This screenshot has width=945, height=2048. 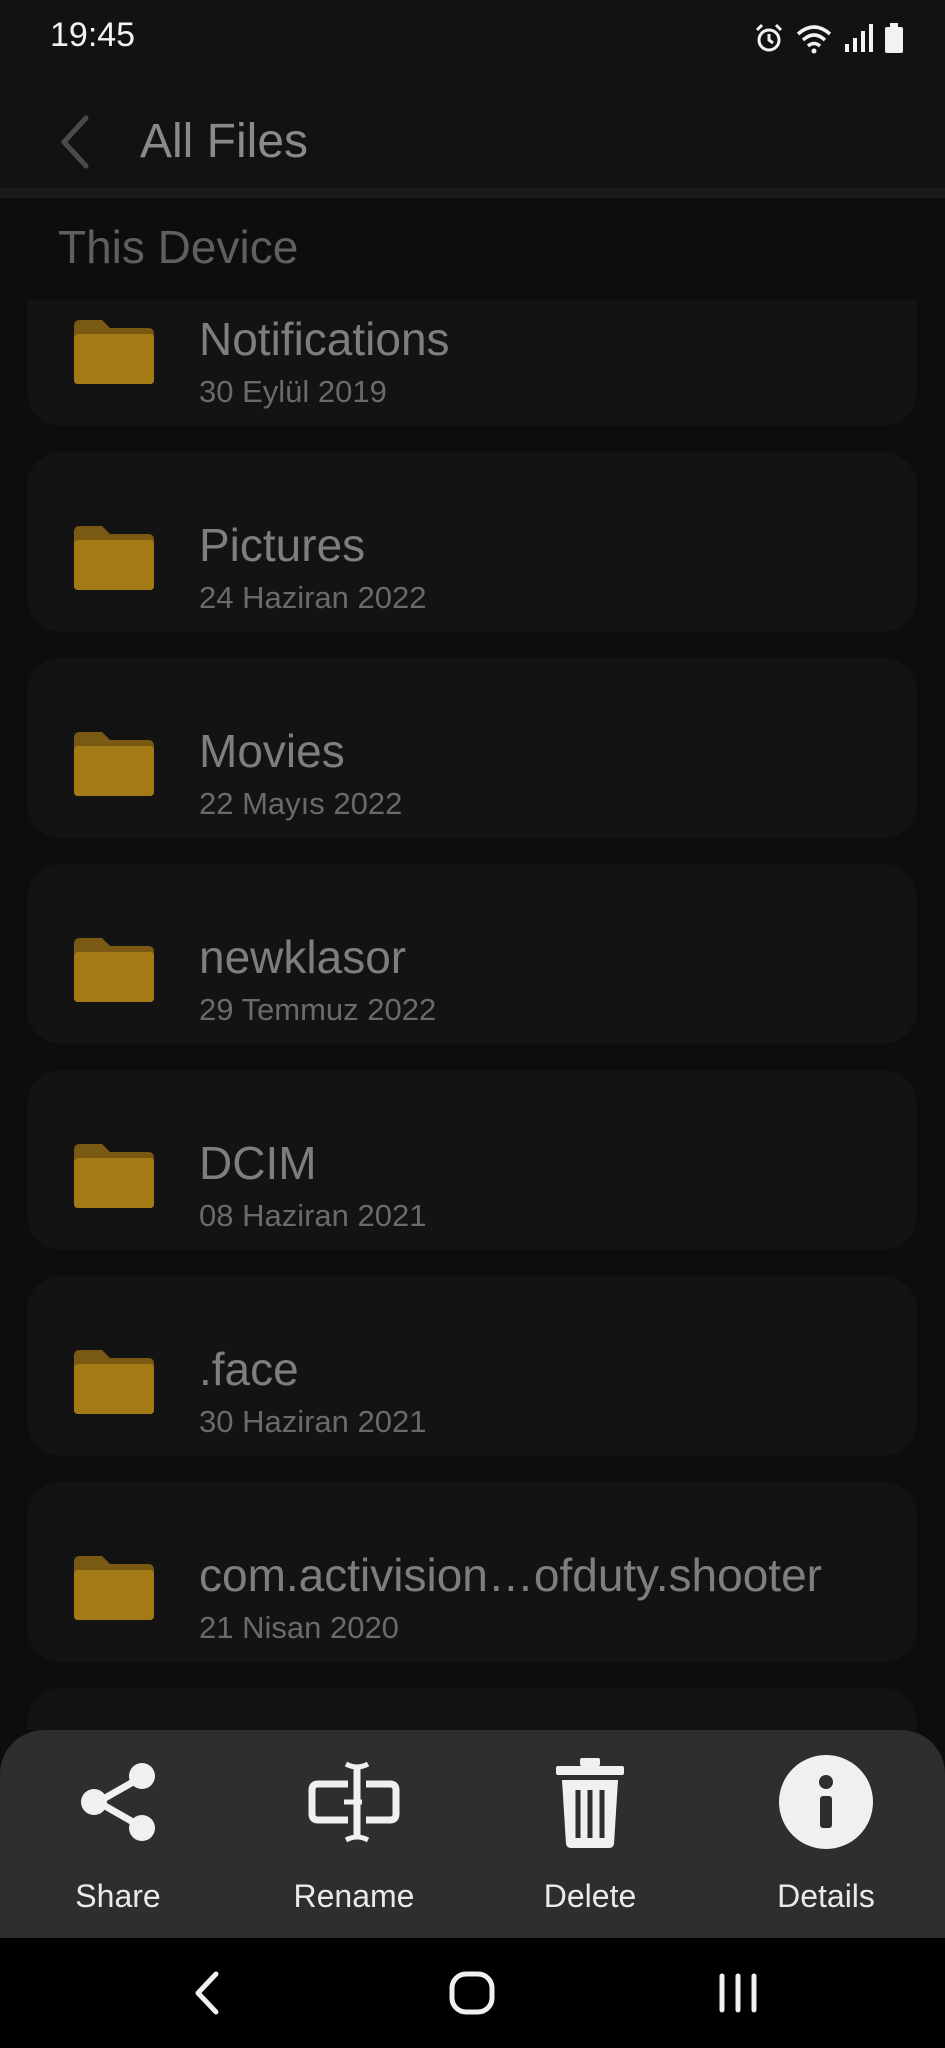 I want to click on nav-home-button, so click(x=472, y=1993).